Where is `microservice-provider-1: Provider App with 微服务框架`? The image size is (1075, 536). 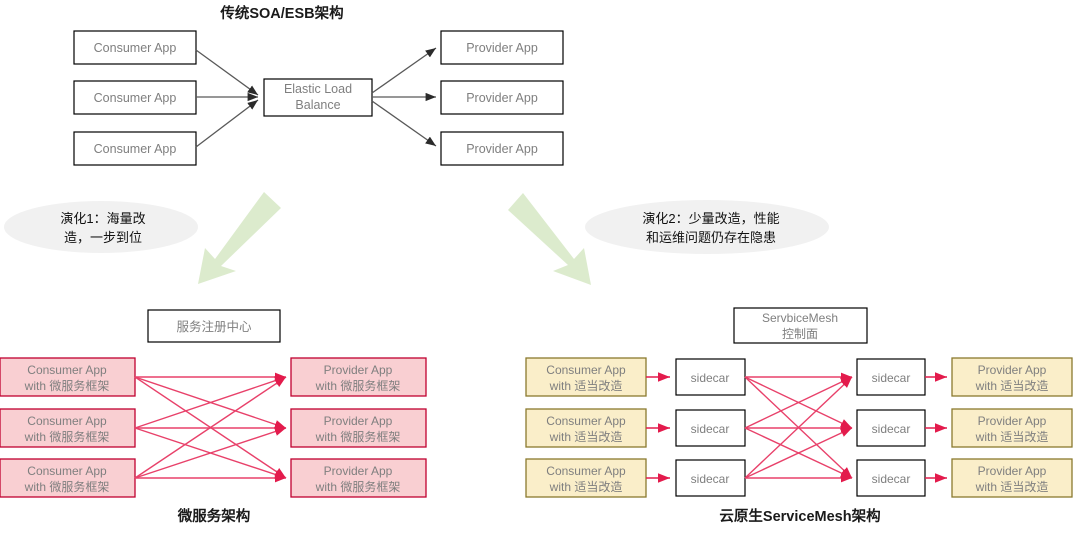
microservice-provider-1: Provider App with 微服务框架 is located at coordinates (358, 377).